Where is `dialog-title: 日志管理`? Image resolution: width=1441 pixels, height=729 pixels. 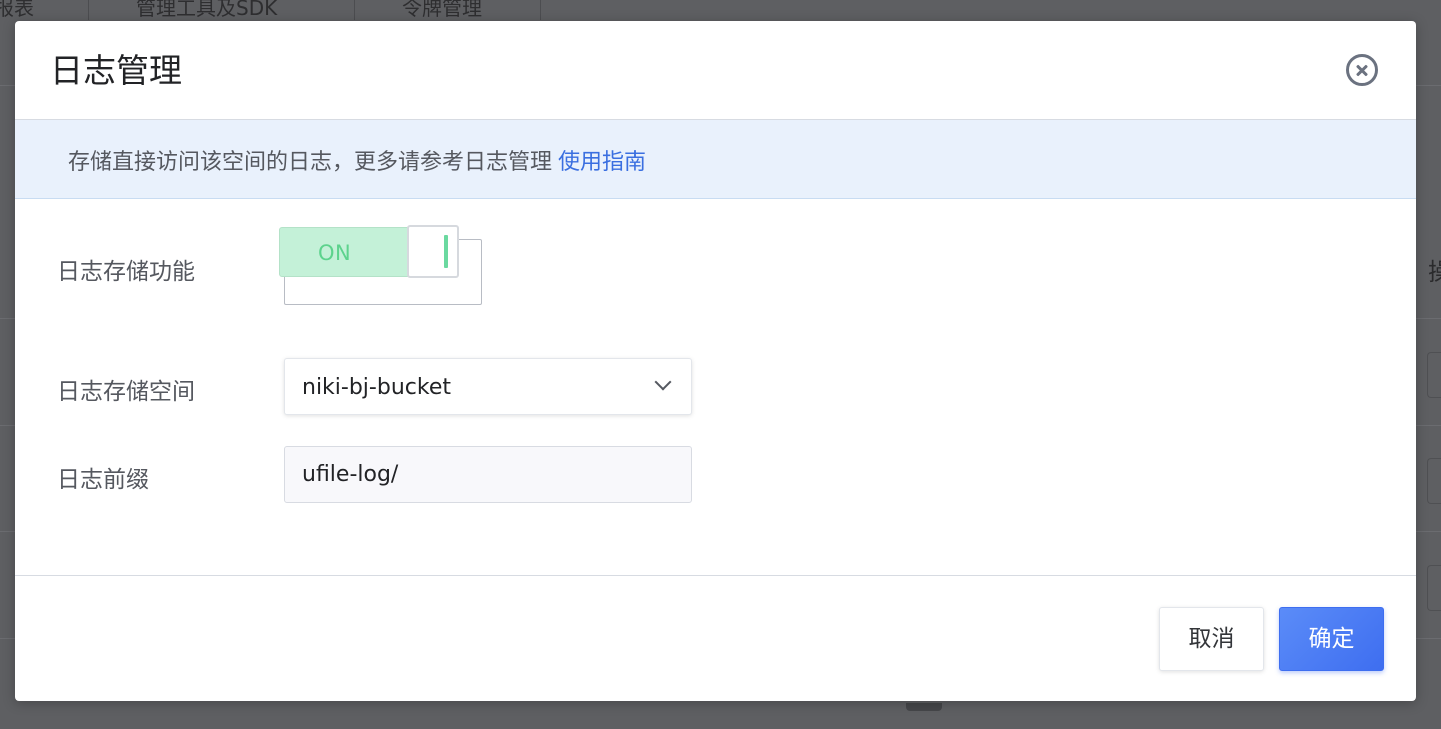
dialog-title: 日志管理 is located at coordinates (116, 70).